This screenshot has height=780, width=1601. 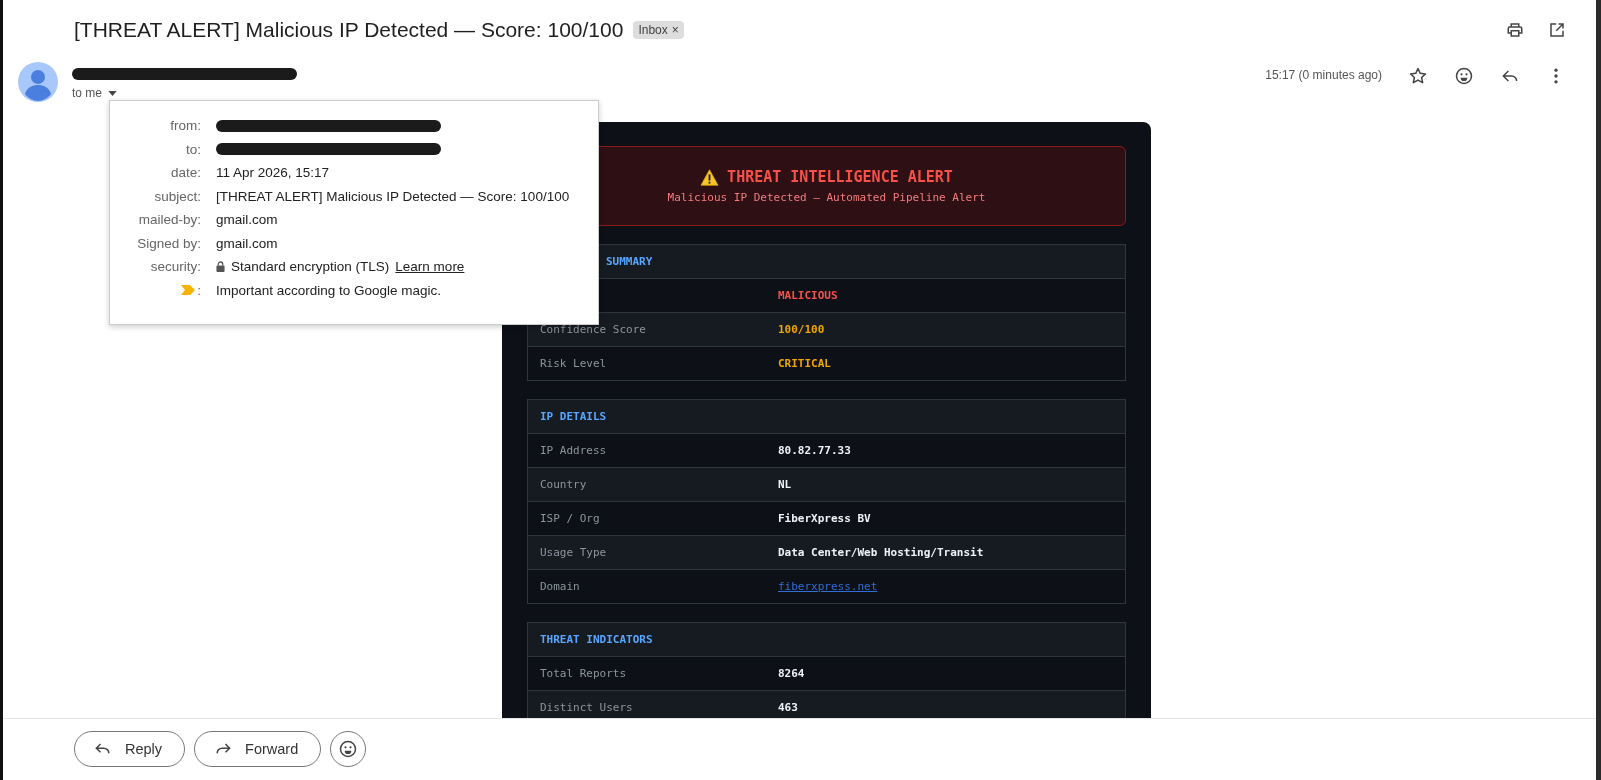 I want to click on field-value: Important according to Google magic., so click(x=329, y=290).